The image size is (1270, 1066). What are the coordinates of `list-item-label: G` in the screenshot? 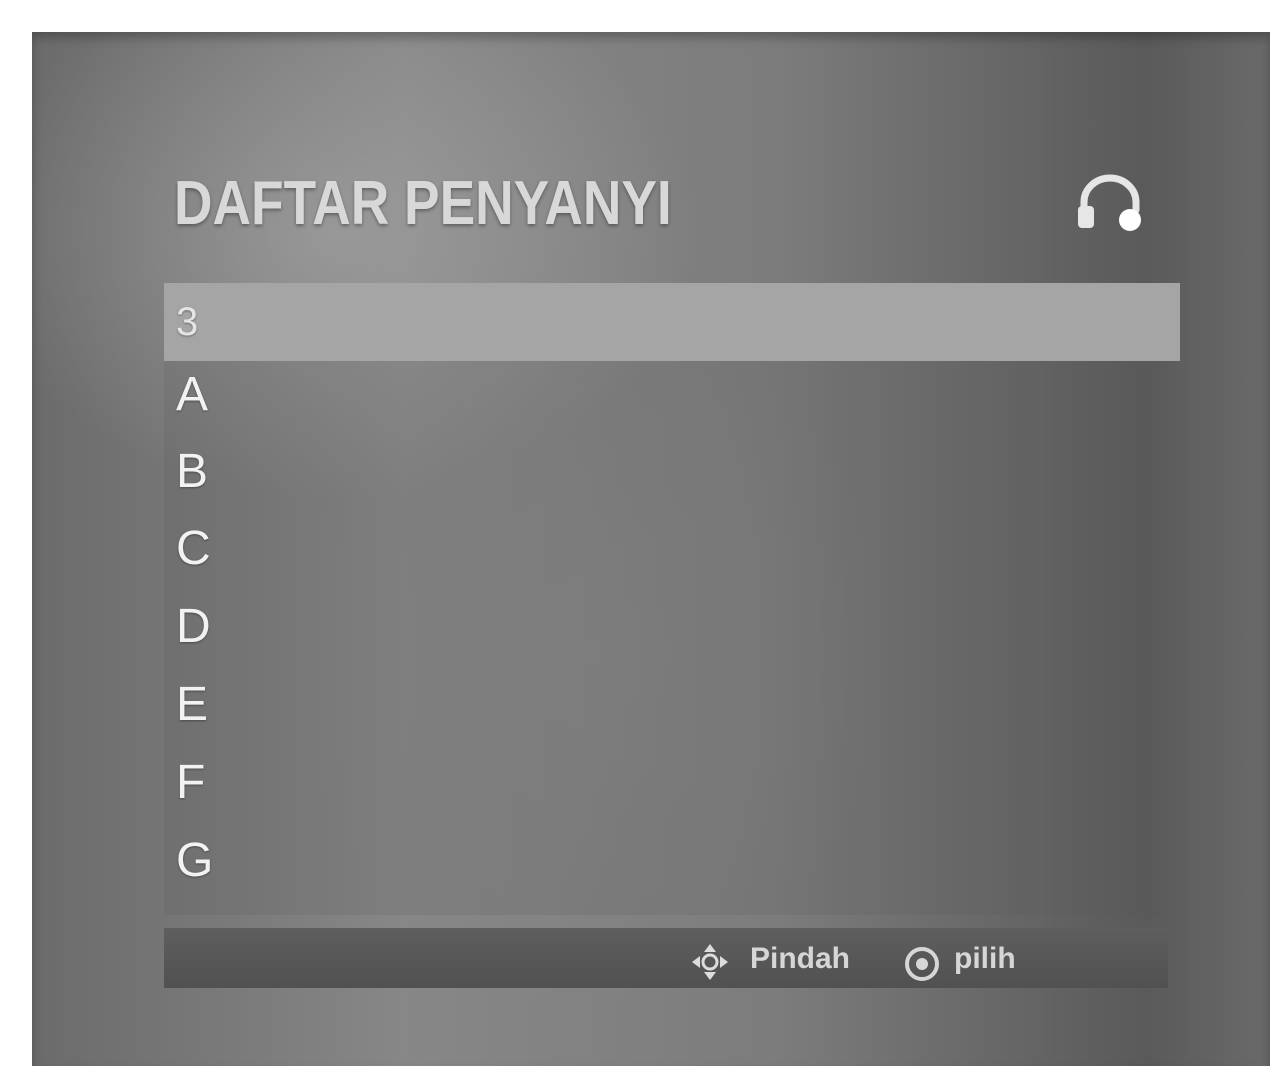 It's located at (195, 860).